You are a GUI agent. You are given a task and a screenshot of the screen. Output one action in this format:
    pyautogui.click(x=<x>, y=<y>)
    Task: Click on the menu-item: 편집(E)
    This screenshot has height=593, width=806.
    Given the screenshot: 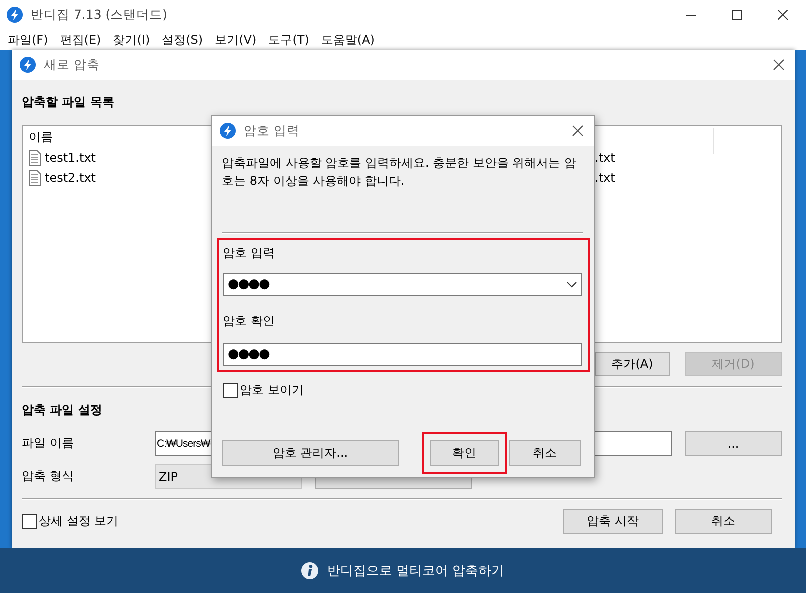 What is the action you would take?
    pyautogui.click(x=82, y=40)
    